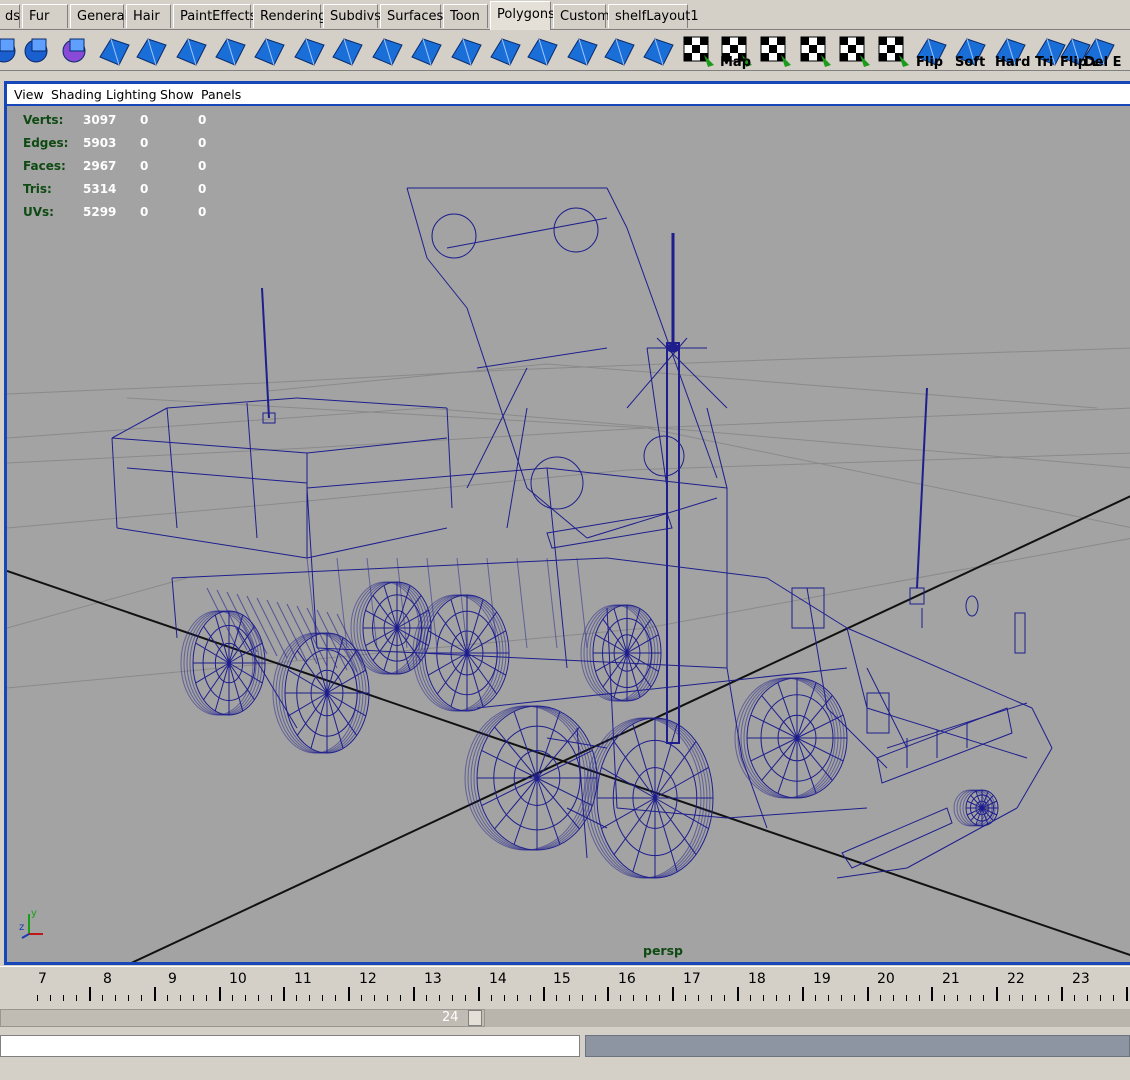  I want to click on shelf-tab-ds: ds, so click(10, 16).